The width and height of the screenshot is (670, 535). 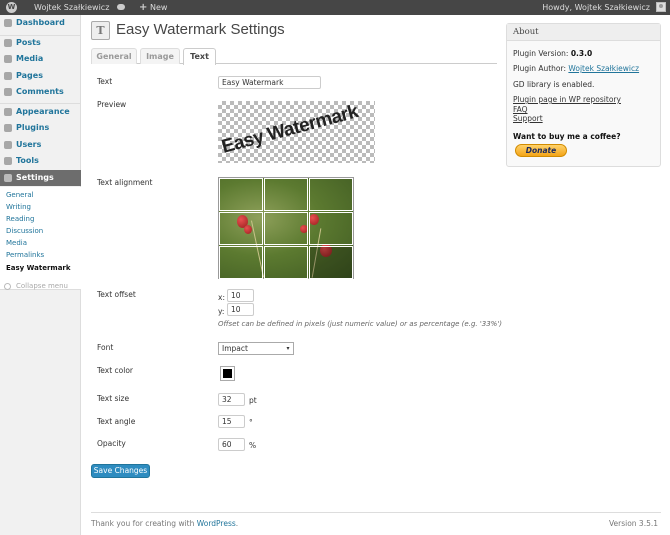 I want to click on align-top-left, so click(x=241, y=194).